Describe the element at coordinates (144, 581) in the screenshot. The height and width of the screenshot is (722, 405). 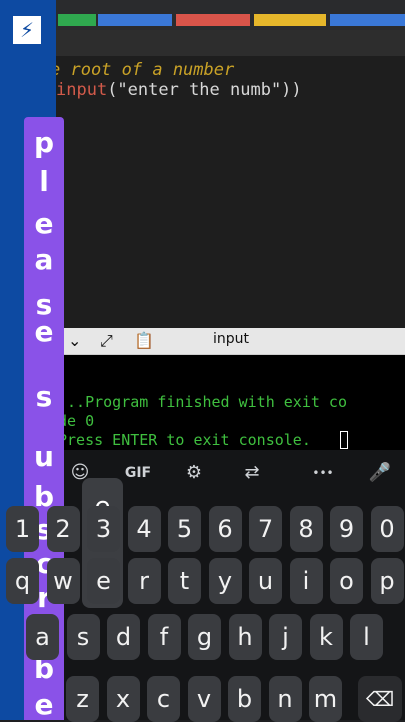
I see `key-r: r` at that location.